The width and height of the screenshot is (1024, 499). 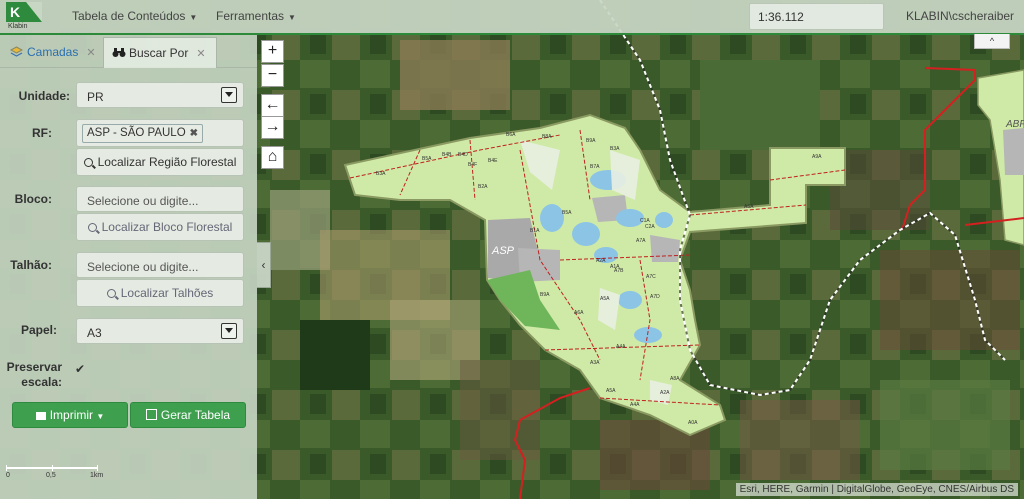 I want to click on block-label: B6A, so click(x=511, y=135).